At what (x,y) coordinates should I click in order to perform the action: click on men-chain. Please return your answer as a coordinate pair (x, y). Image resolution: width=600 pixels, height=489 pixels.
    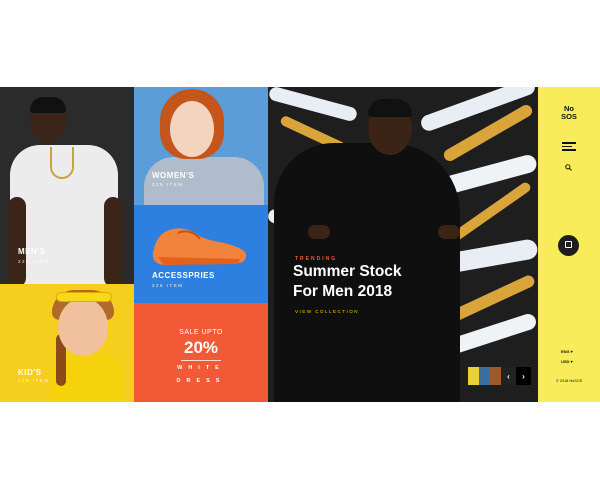
    Looking at the image, I should click on (62, 163).